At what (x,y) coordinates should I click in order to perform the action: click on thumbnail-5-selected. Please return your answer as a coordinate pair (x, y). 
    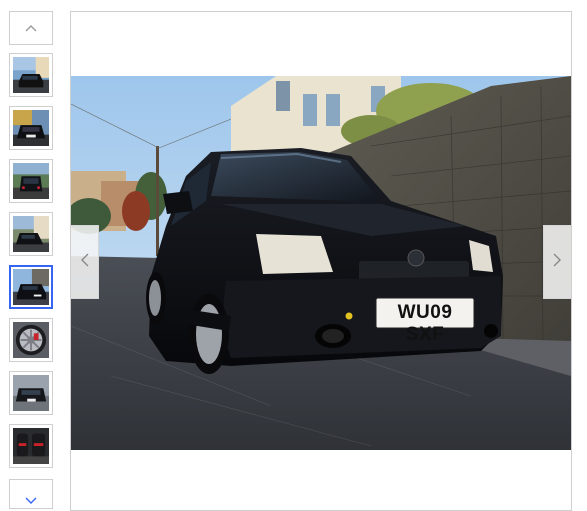
    Looking at the image, I should click on (31, 287).